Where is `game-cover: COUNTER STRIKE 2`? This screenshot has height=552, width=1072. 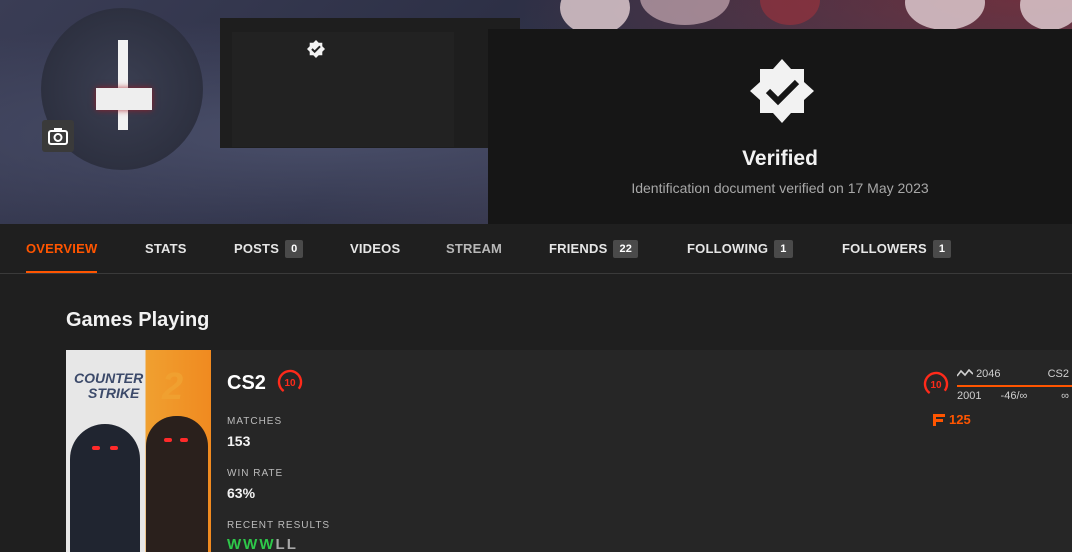
game-cover: COUNTER STRIKE 2 is located at coordinates (138, 451).